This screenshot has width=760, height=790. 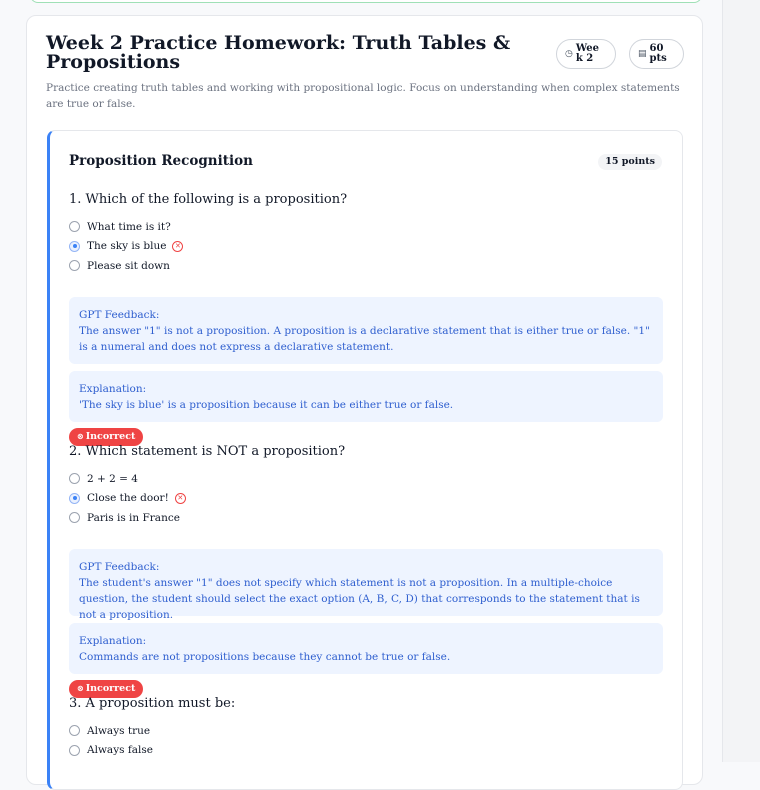 I want to click on question-text: 3. A proposition must be:, so click(x=152, y=703).